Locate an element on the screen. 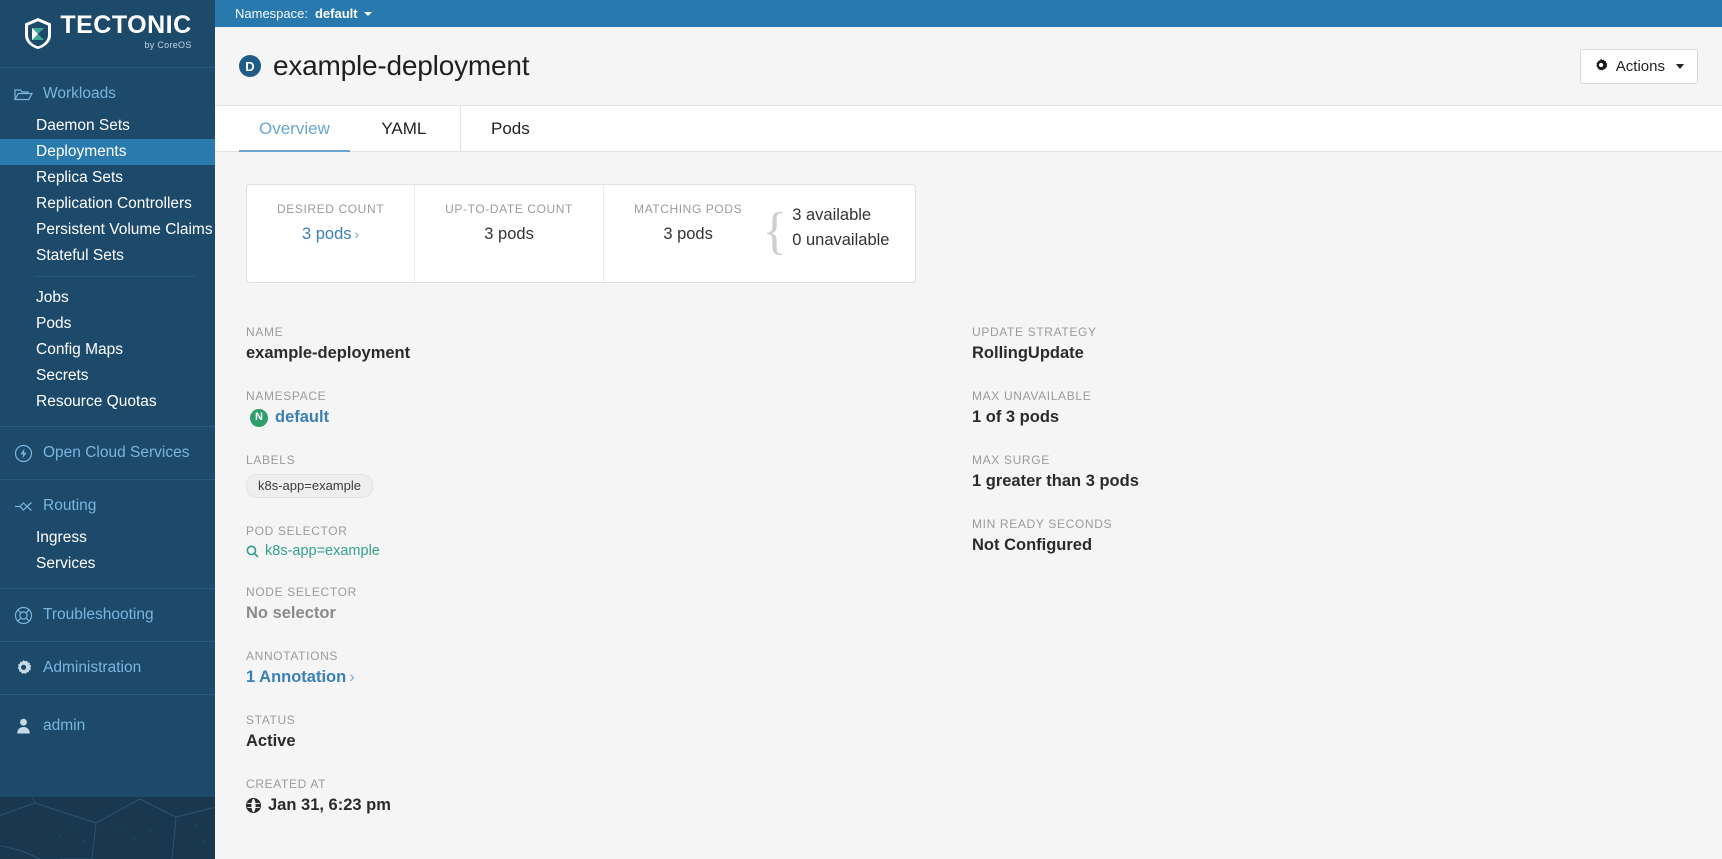 This screenshot has height=859, width=1722. field-label: Status is located at coordinates (271, 720).